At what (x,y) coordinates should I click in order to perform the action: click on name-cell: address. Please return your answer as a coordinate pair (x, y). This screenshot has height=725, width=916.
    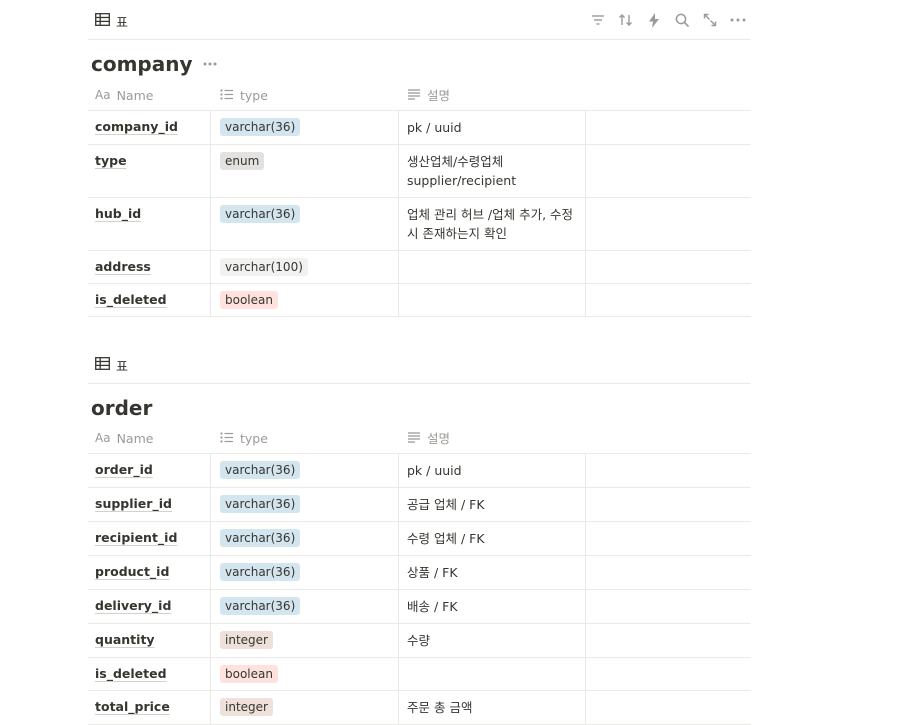
    Looking at the image, I should click on (149, 267).